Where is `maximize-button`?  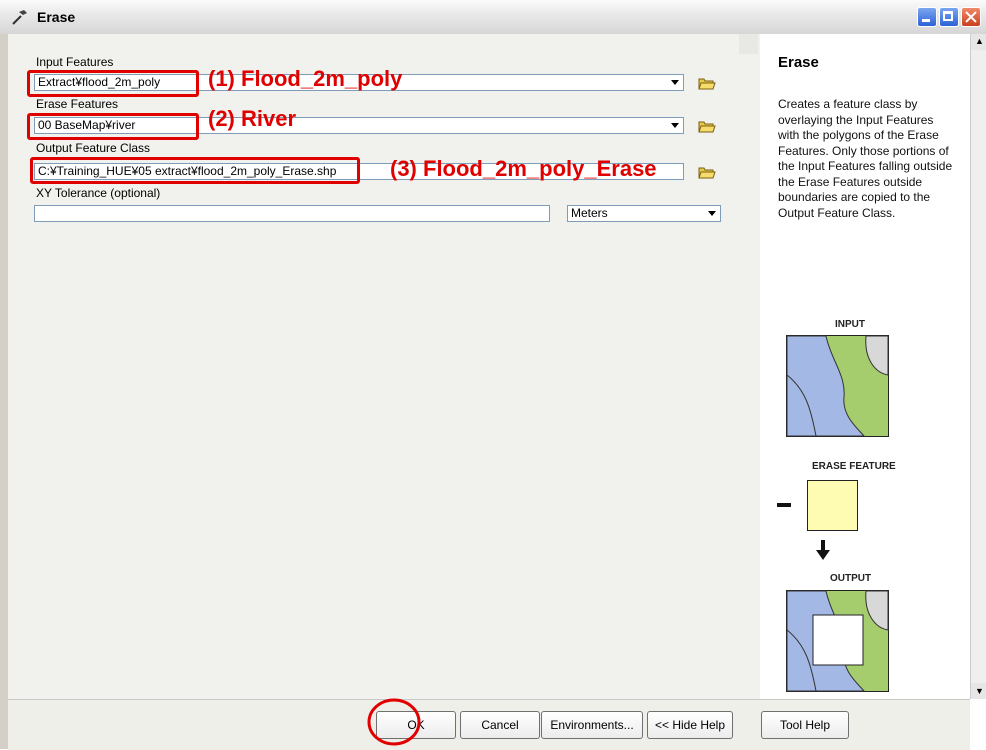
maximize-button is located at coordinates (949, 17).